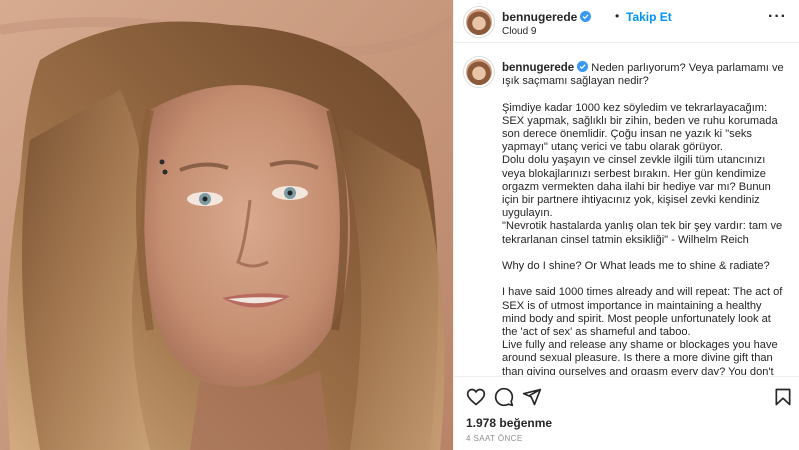 This screenshot has width=799, height=450. What do you see at coordinates (649, 17) in the screenshot?
I see `follow-button: Takip Et` at bounding box center [649, 17].